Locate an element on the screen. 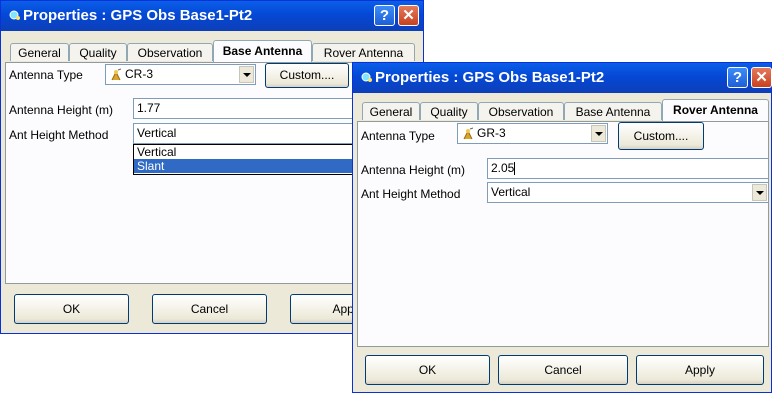  antenna-height-value: 2.05 is located at coordinates (503, 168).